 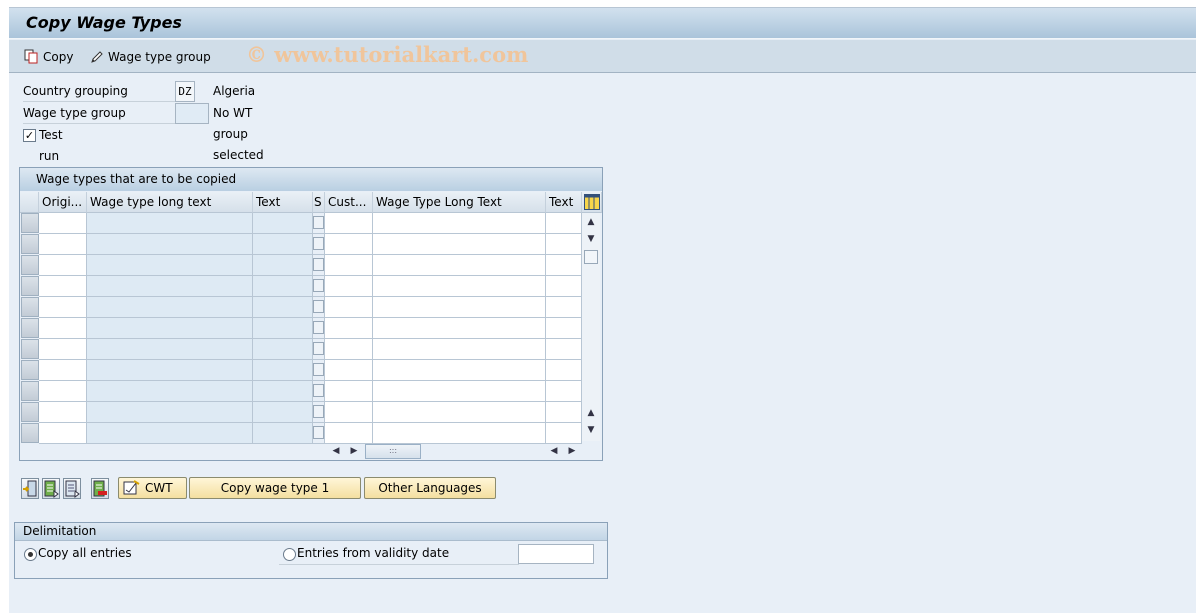 What do you see at coordinates (275, 488) in the screenshot?
I see `copy-wage-type-button: Copy wage type 1` at bounding box center [275, 488].